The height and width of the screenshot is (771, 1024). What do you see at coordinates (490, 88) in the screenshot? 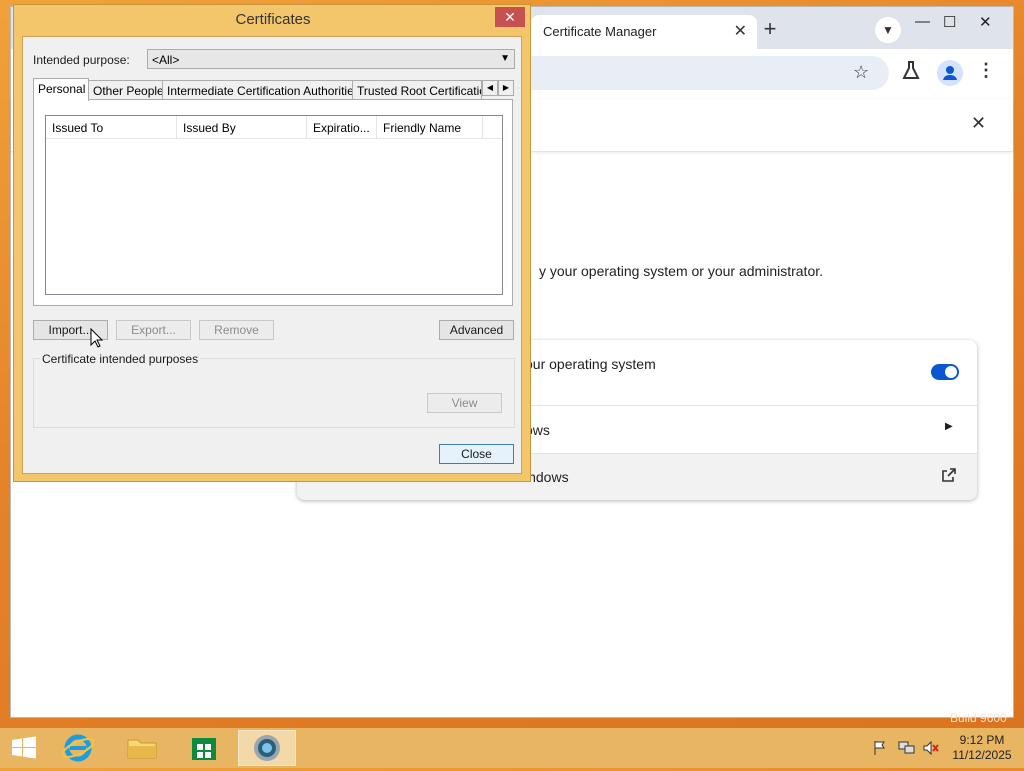
I see `tab-scroll-left-icon: ◀` at bounding box center [490, 88].